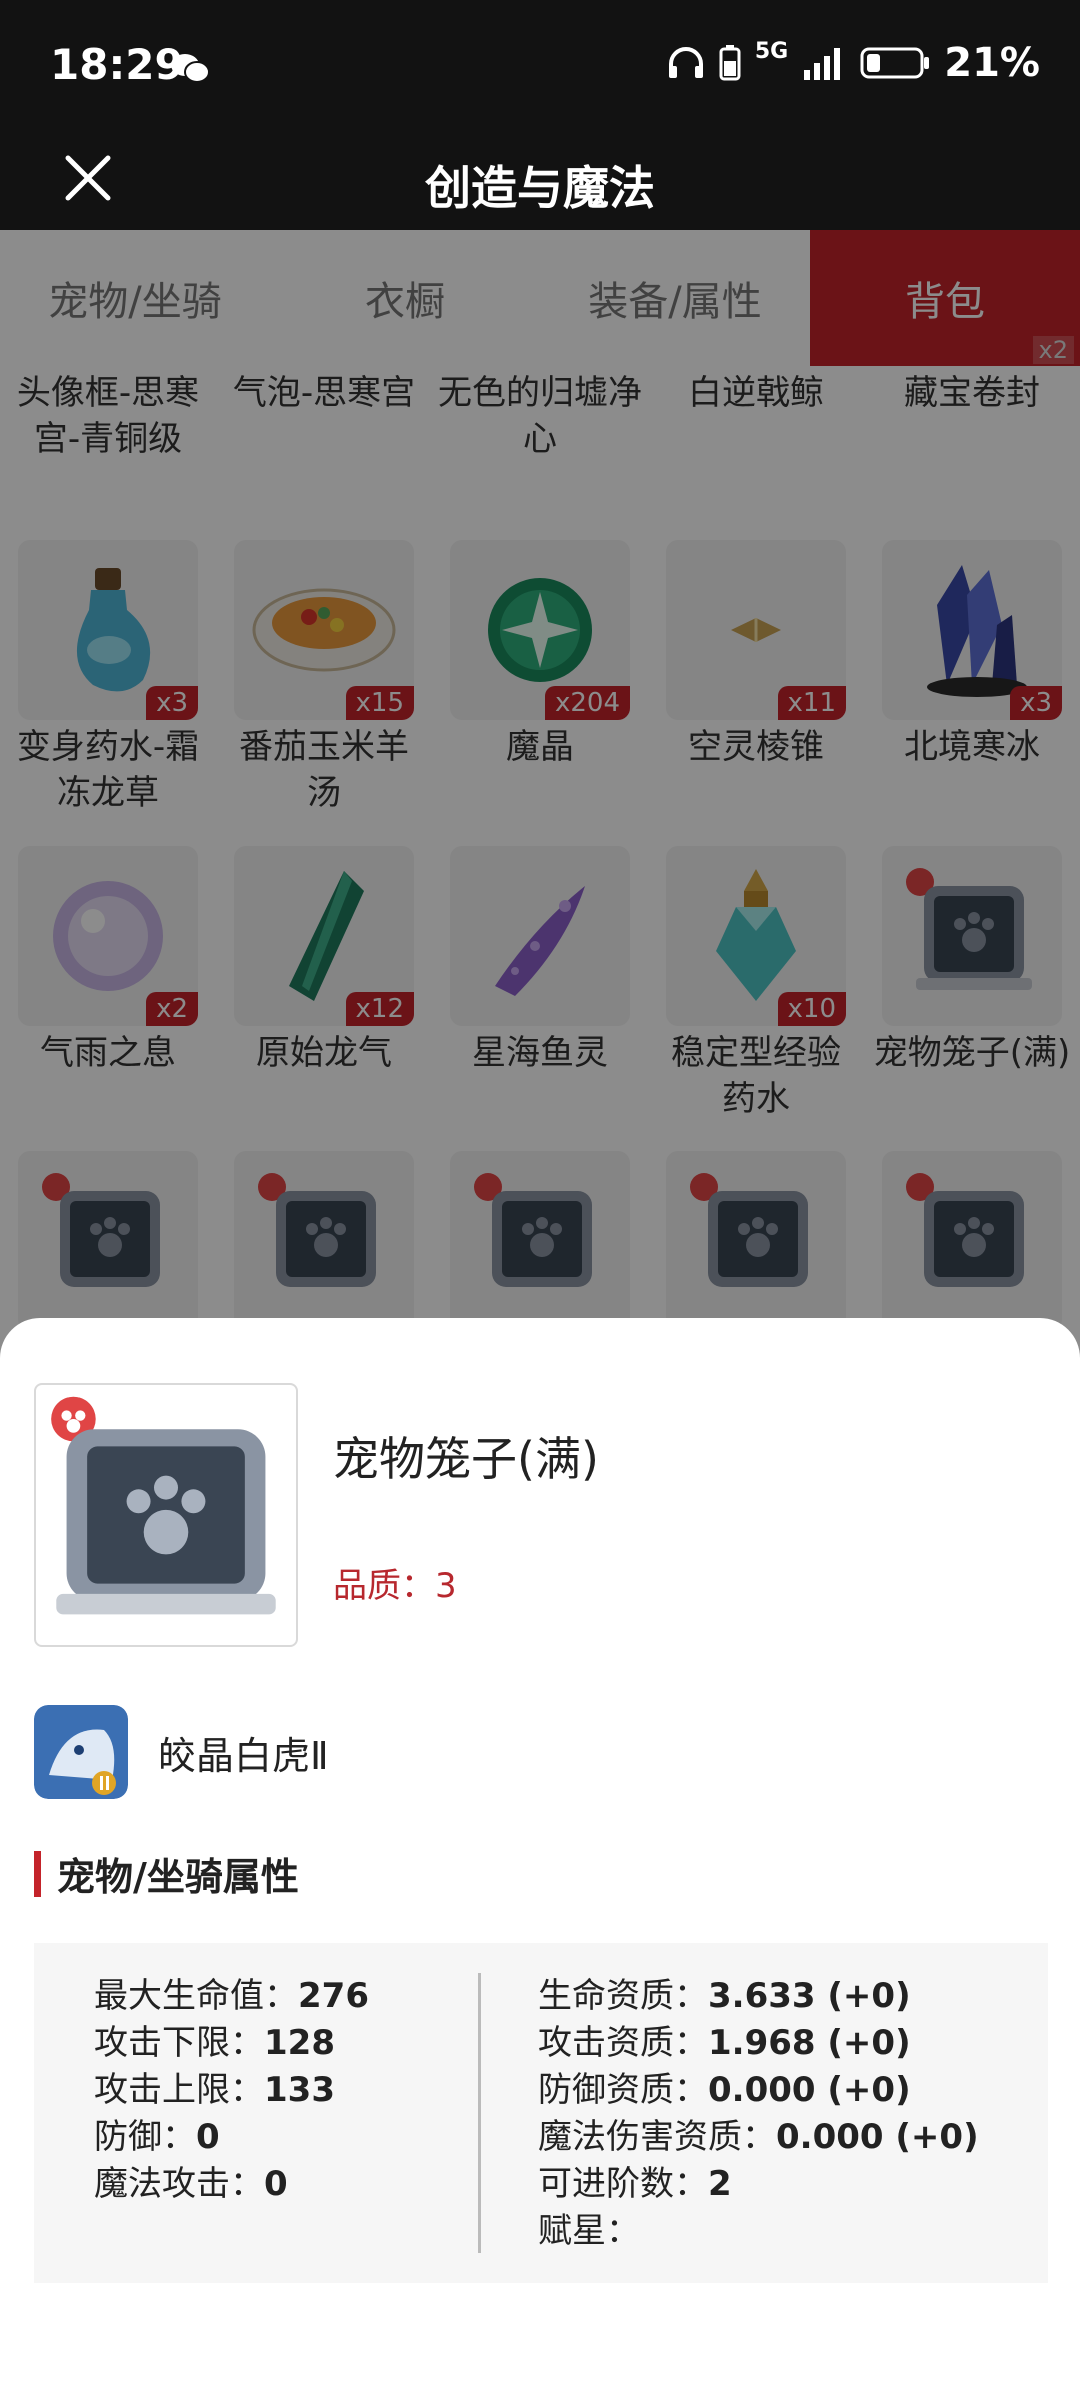 The width and height of the screenshot is (1080, 2387). I want to click on attribute-column-left: 最大生命值：276 攻击下限：128 攻击上限：133 防御：0 魔法攻击：0, so click(231, 2090).